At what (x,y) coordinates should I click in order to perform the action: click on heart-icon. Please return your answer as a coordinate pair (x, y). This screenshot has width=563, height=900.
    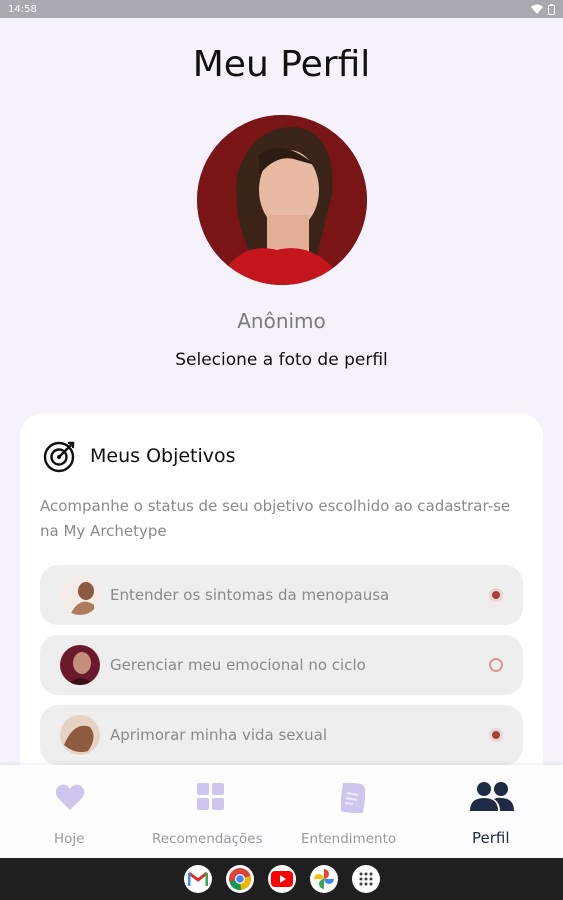
    Looking at the image, I should click on (70, 797).